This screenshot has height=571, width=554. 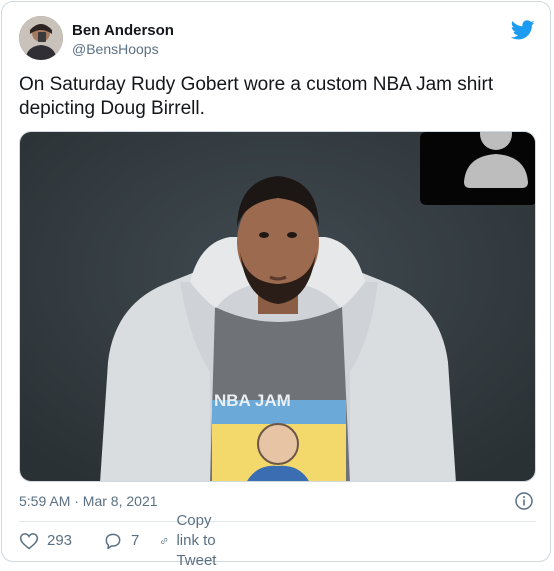 What do you see at coordinates (45, 541) in the screenshot?
I see `like-button: 293` at bounding box center [45, 541].